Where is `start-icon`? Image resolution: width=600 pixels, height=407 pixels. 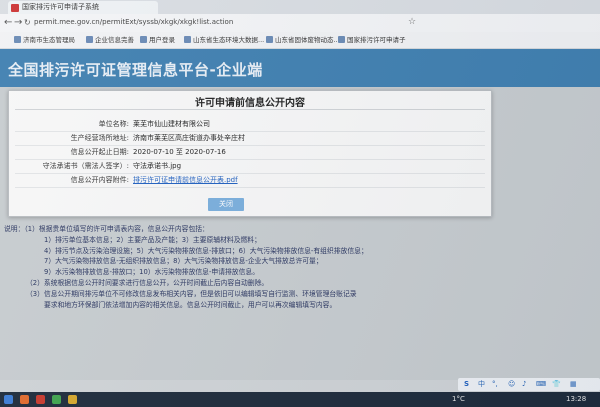 start-icon is located at coordinates (8, 399).